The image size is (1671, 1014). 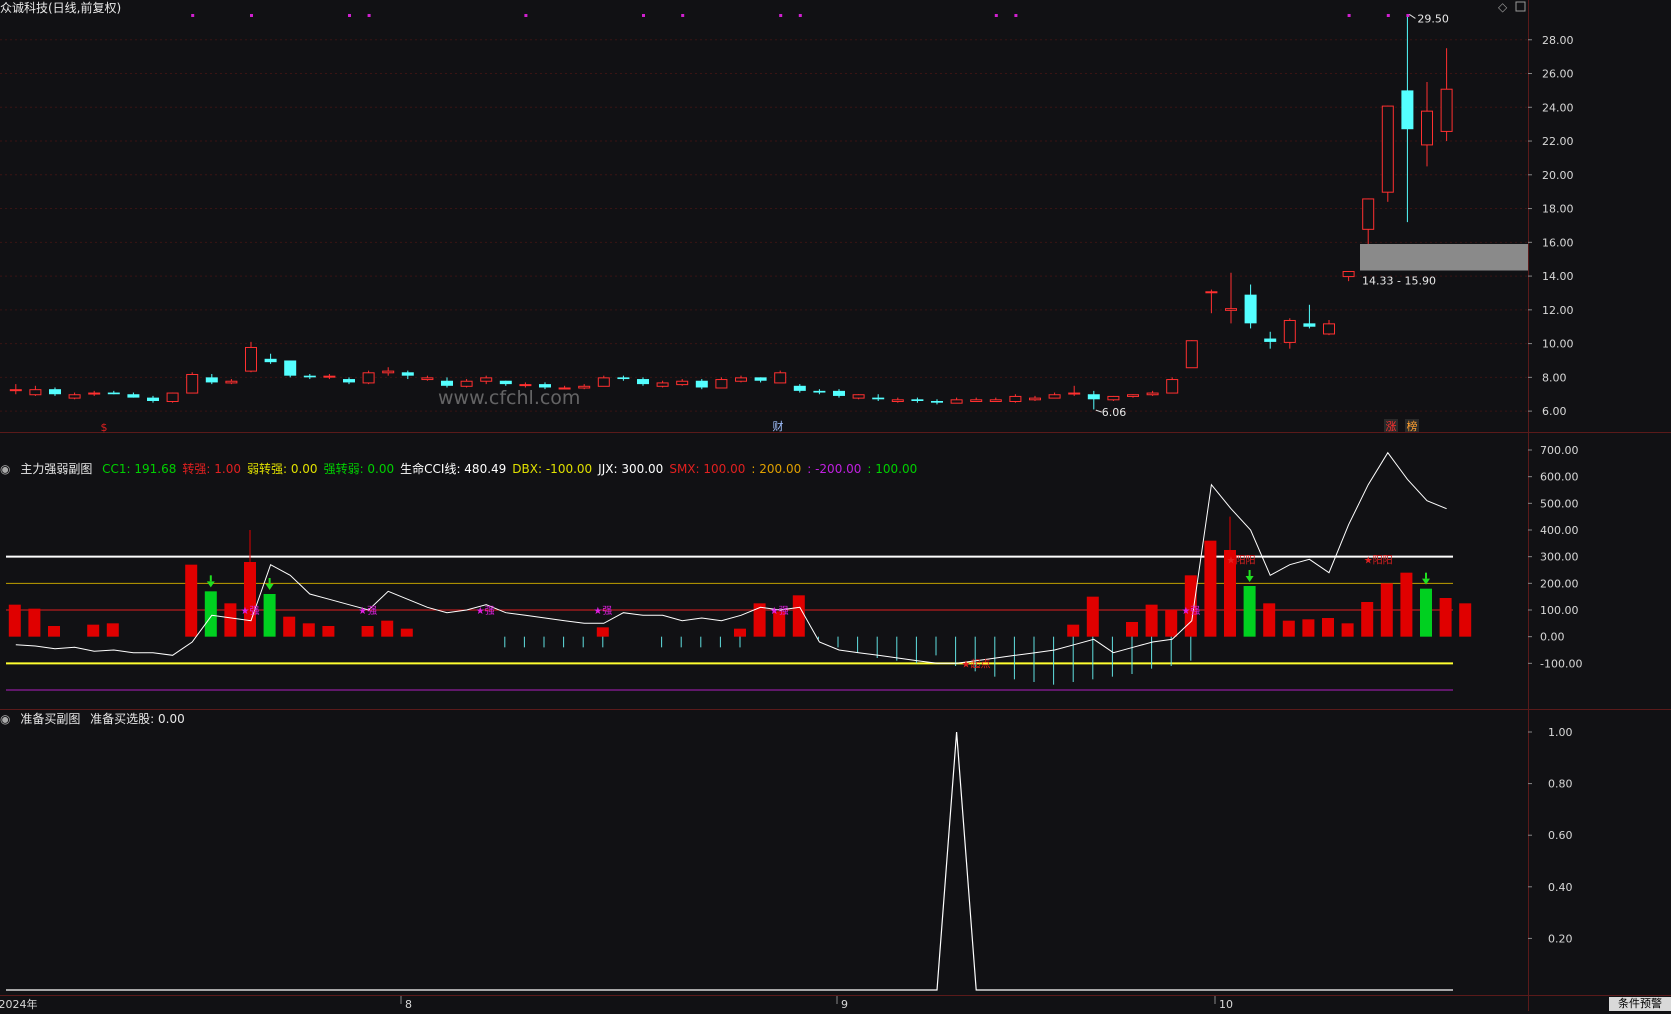 I want to click on price-axis-label: 20.00, so click(x=1558, y=175).